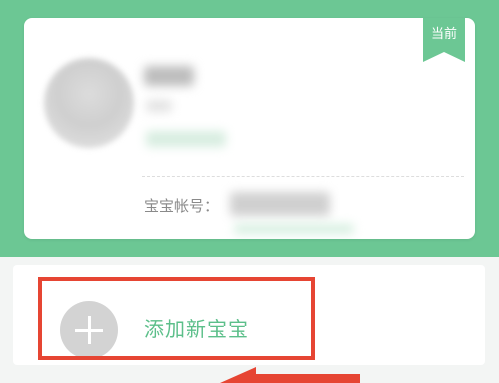  What do you see at coordinates (443, 34) in the screenshot?
I see `current-badge-label: 当前` at bounding box center [443, 34].